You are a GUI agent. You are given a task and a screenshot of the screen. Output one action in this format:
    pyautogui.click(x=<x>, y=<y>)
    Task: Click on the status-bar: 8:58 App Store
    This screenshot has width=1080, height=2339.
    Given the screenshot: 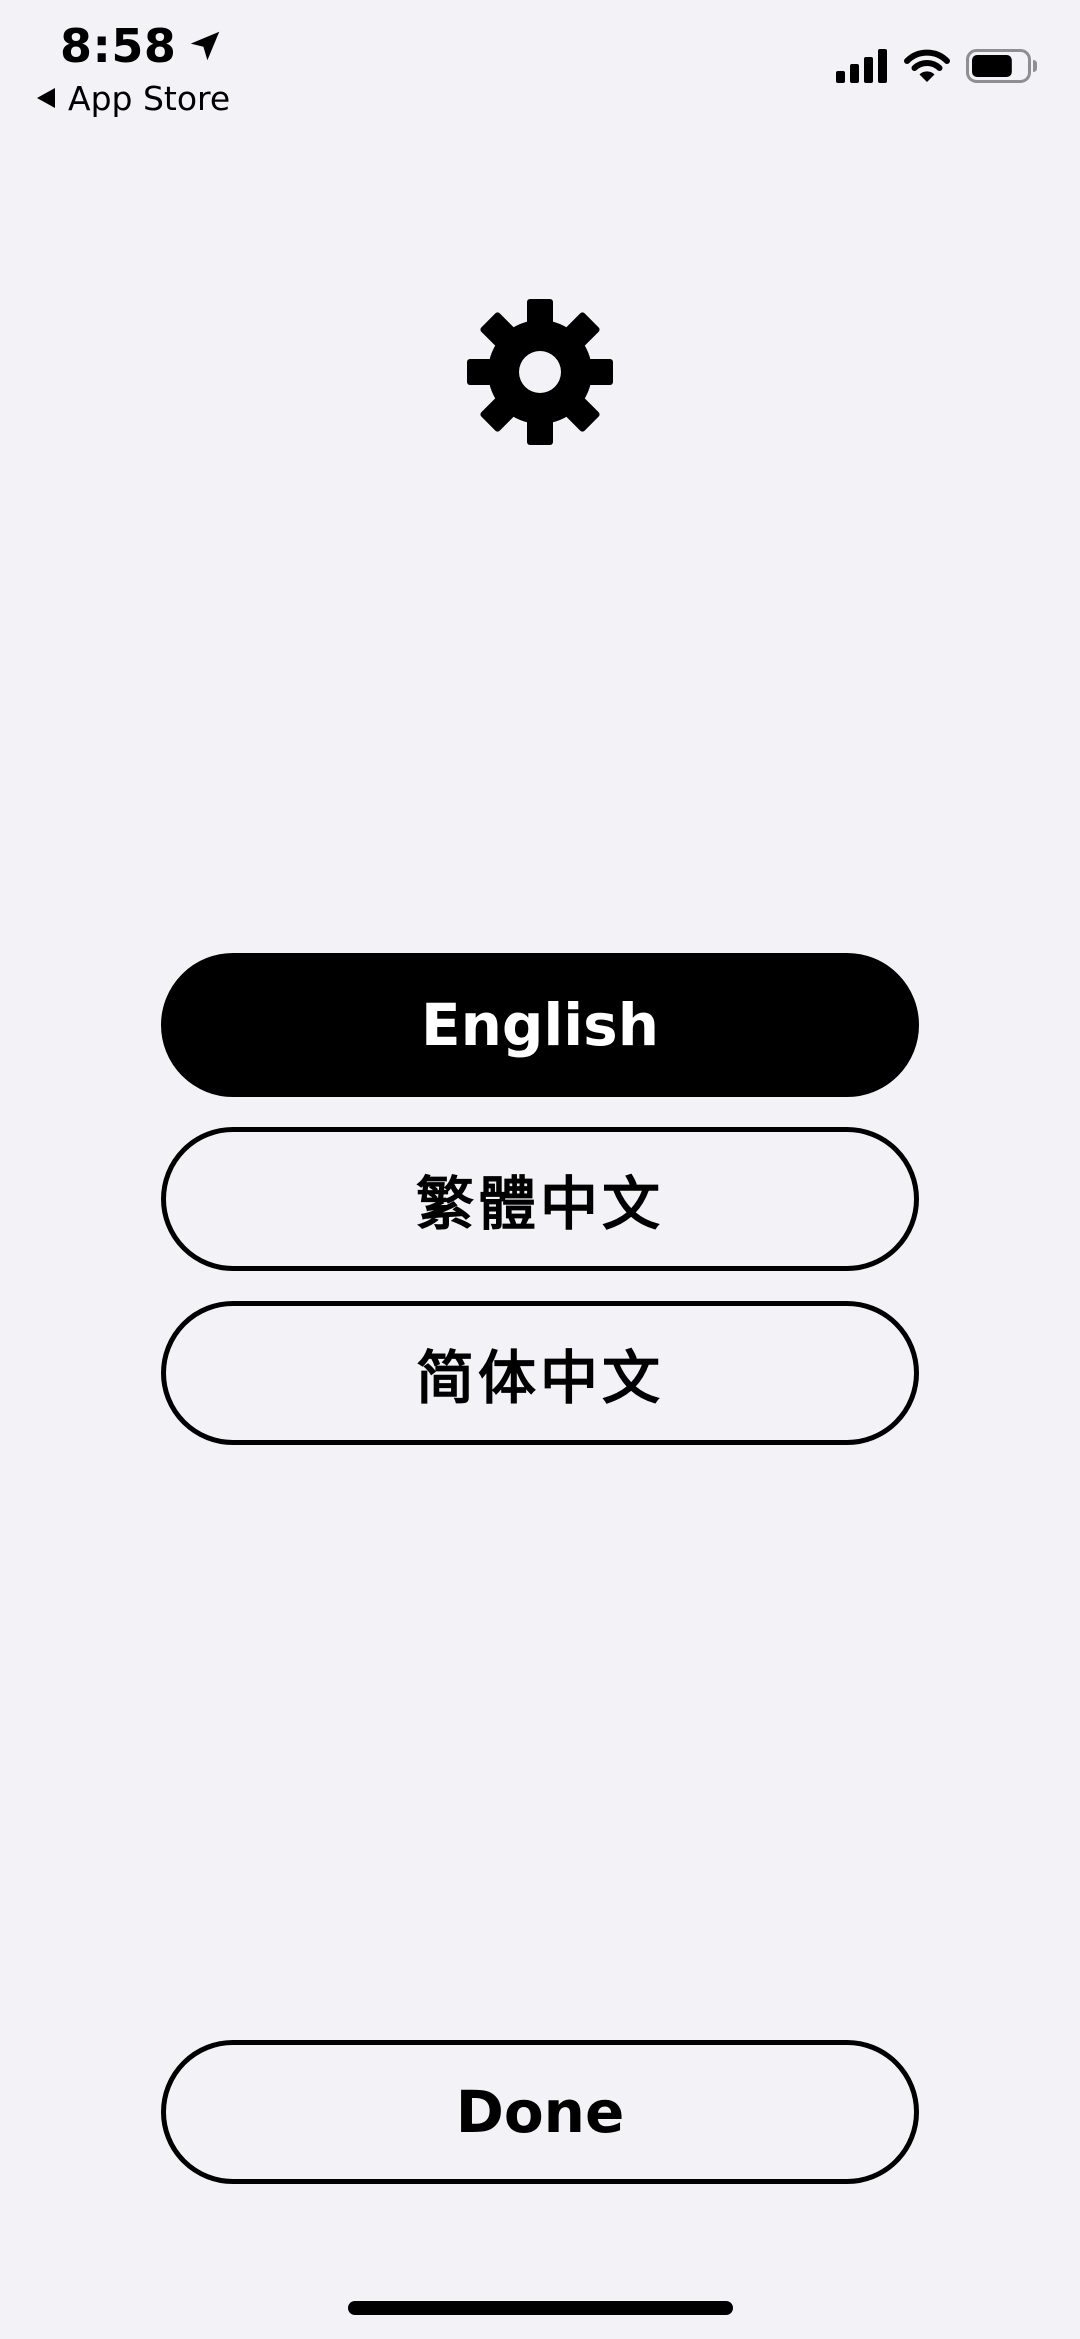 What is the action you would take?
    pyautogui.click(x=540, y=65)
    